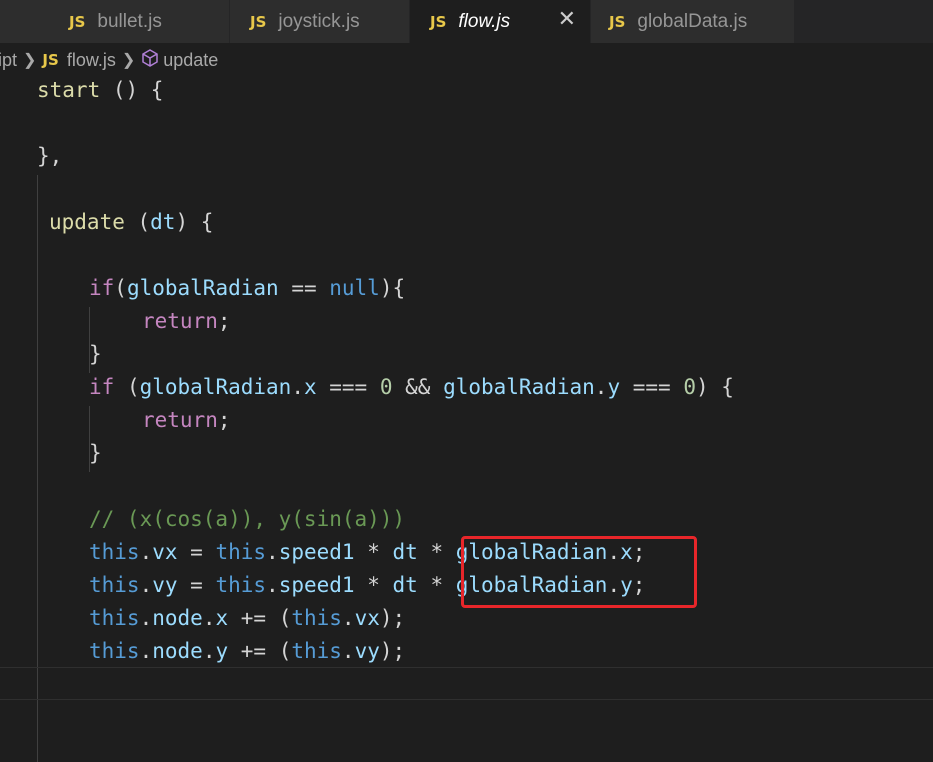 This screenshot has width=933, height=762. What do you see at coordinates (190, 60) in the screenshot?
I see `breadcrumb-symbol: update` at bounding box center [190, 60].